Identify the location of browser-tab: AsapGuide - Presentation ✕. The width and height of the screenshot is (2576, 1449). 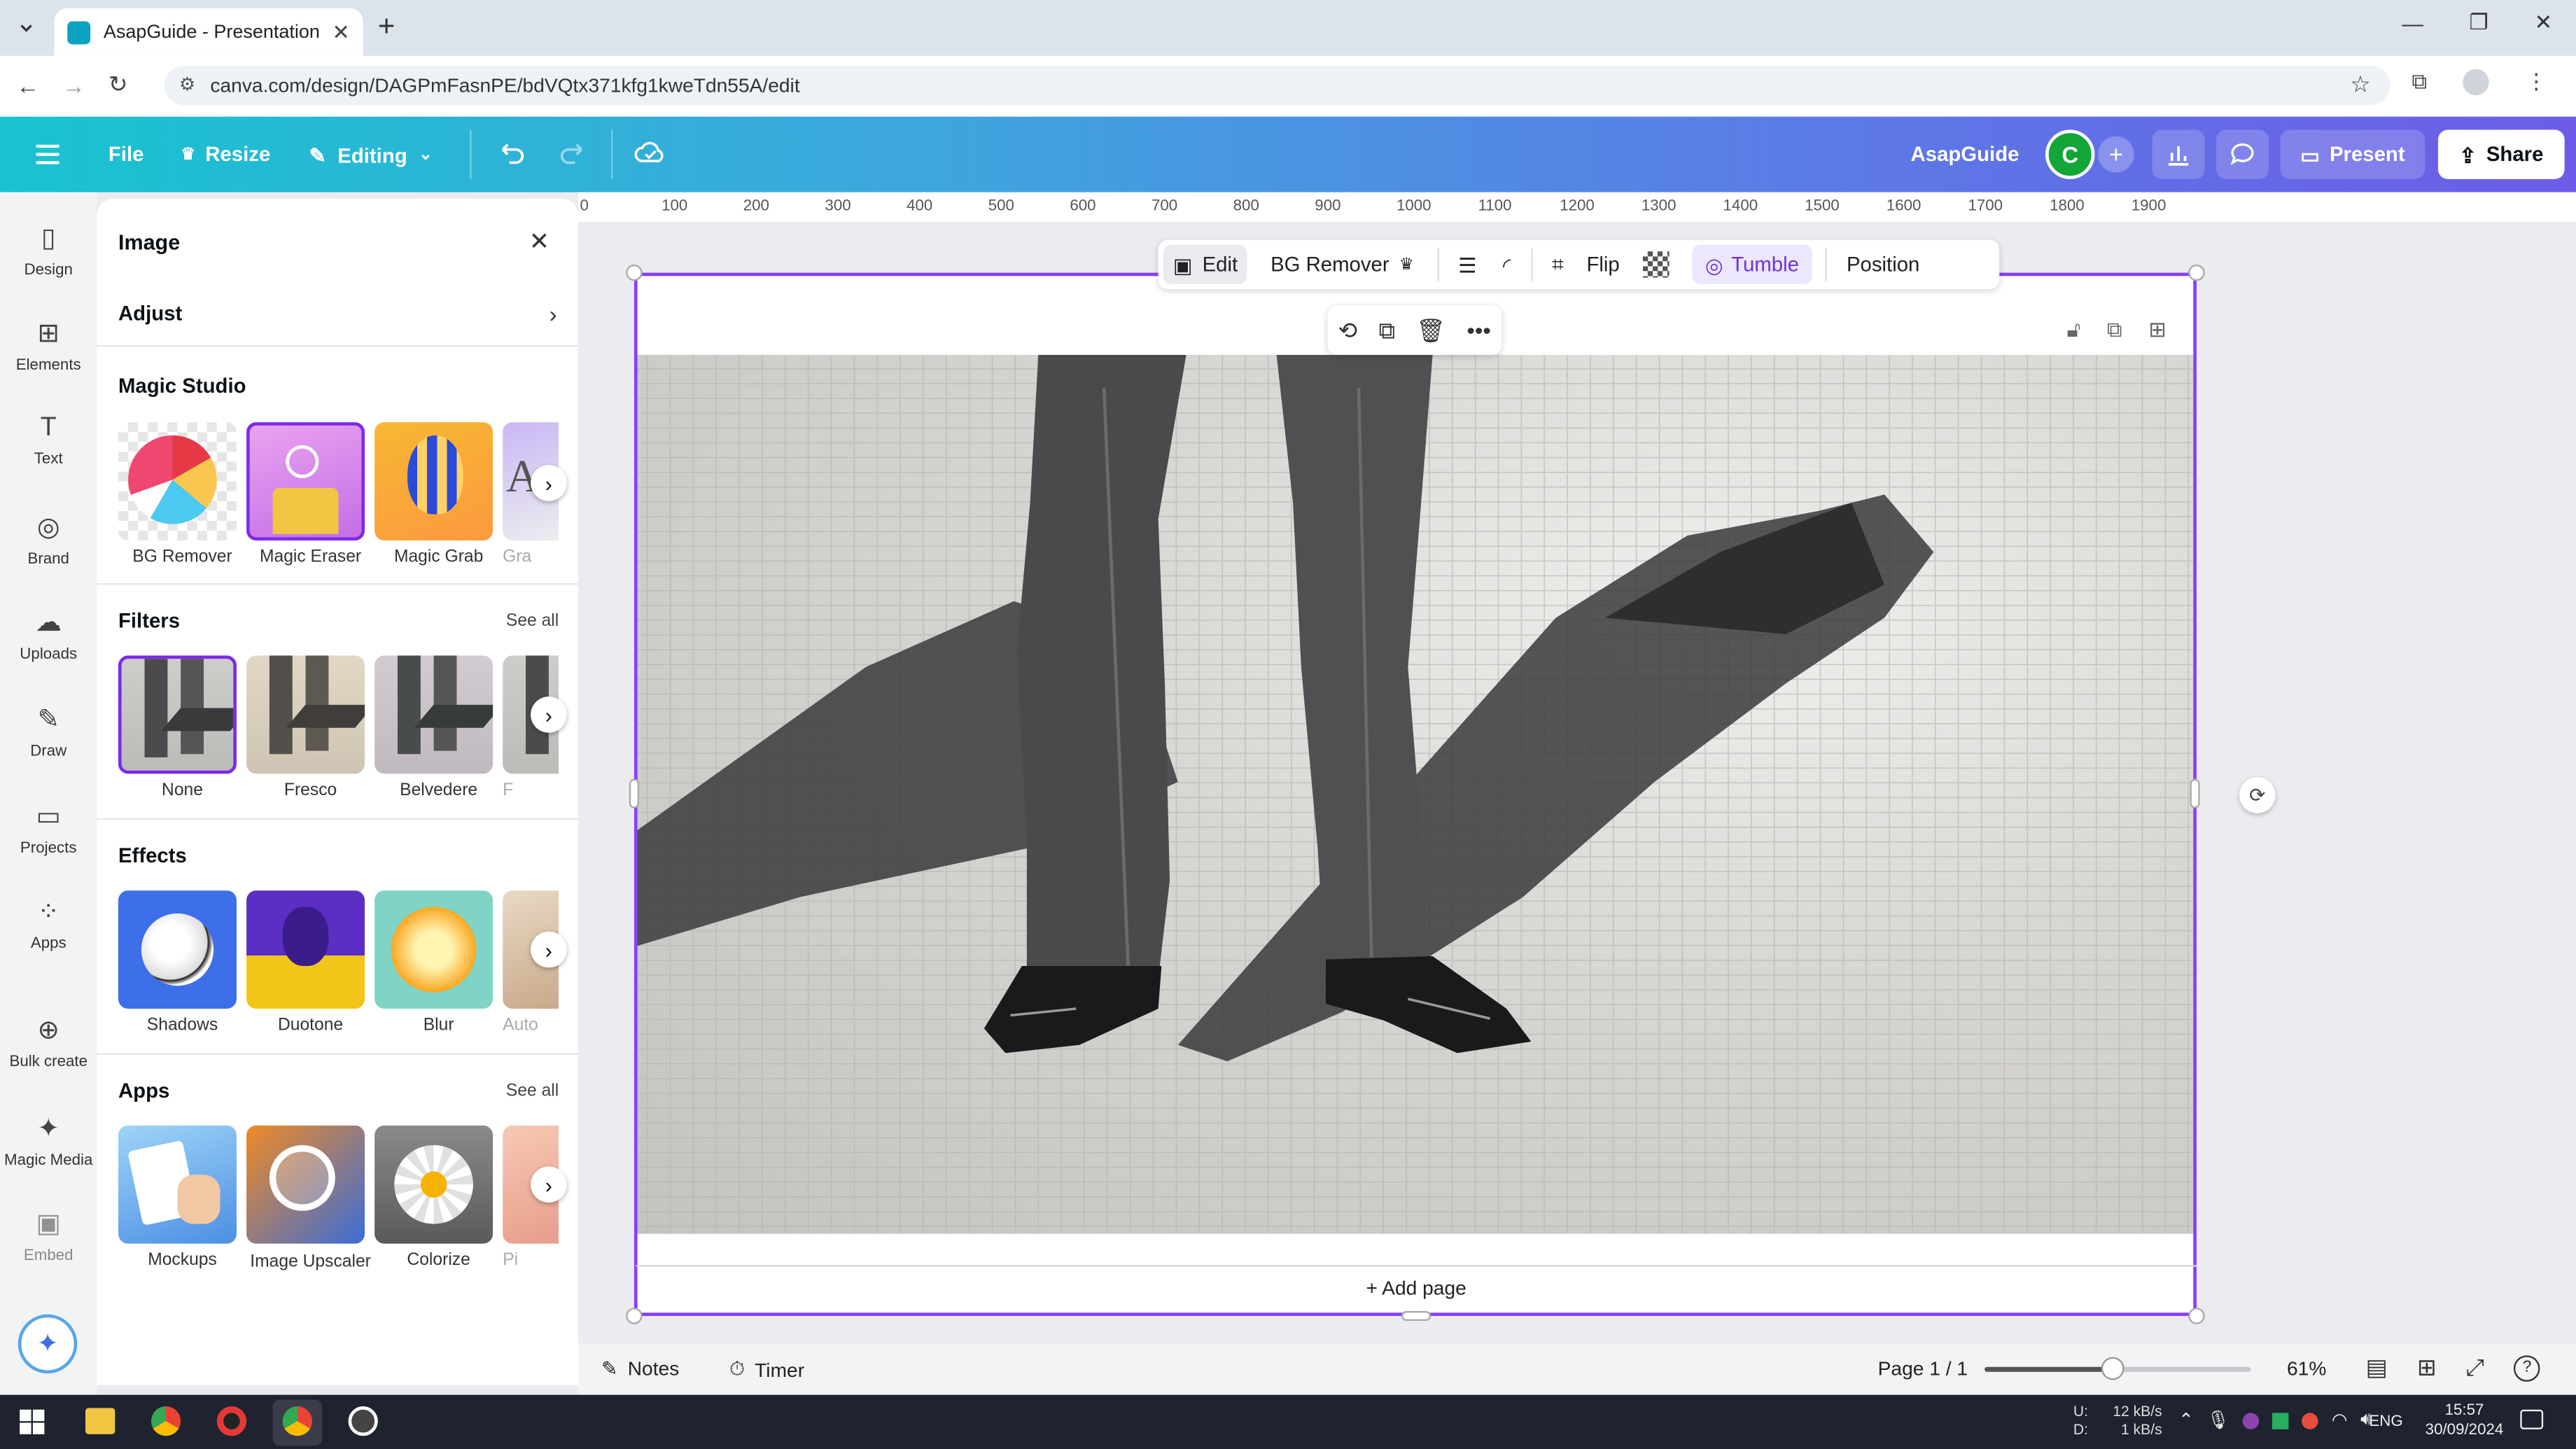
(208, 32).